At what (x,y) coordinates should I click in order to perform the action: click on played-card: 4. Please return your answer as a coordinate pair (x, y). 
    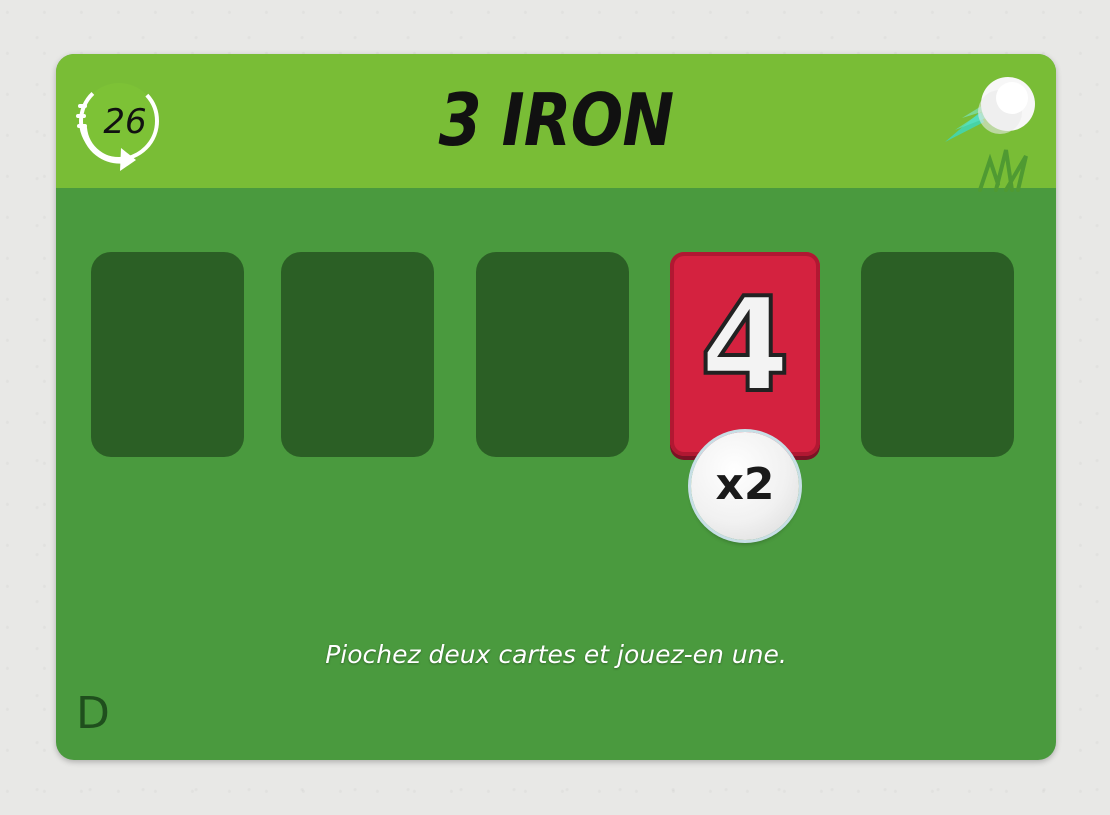
    Looking at the image, I should click on (745, 354).